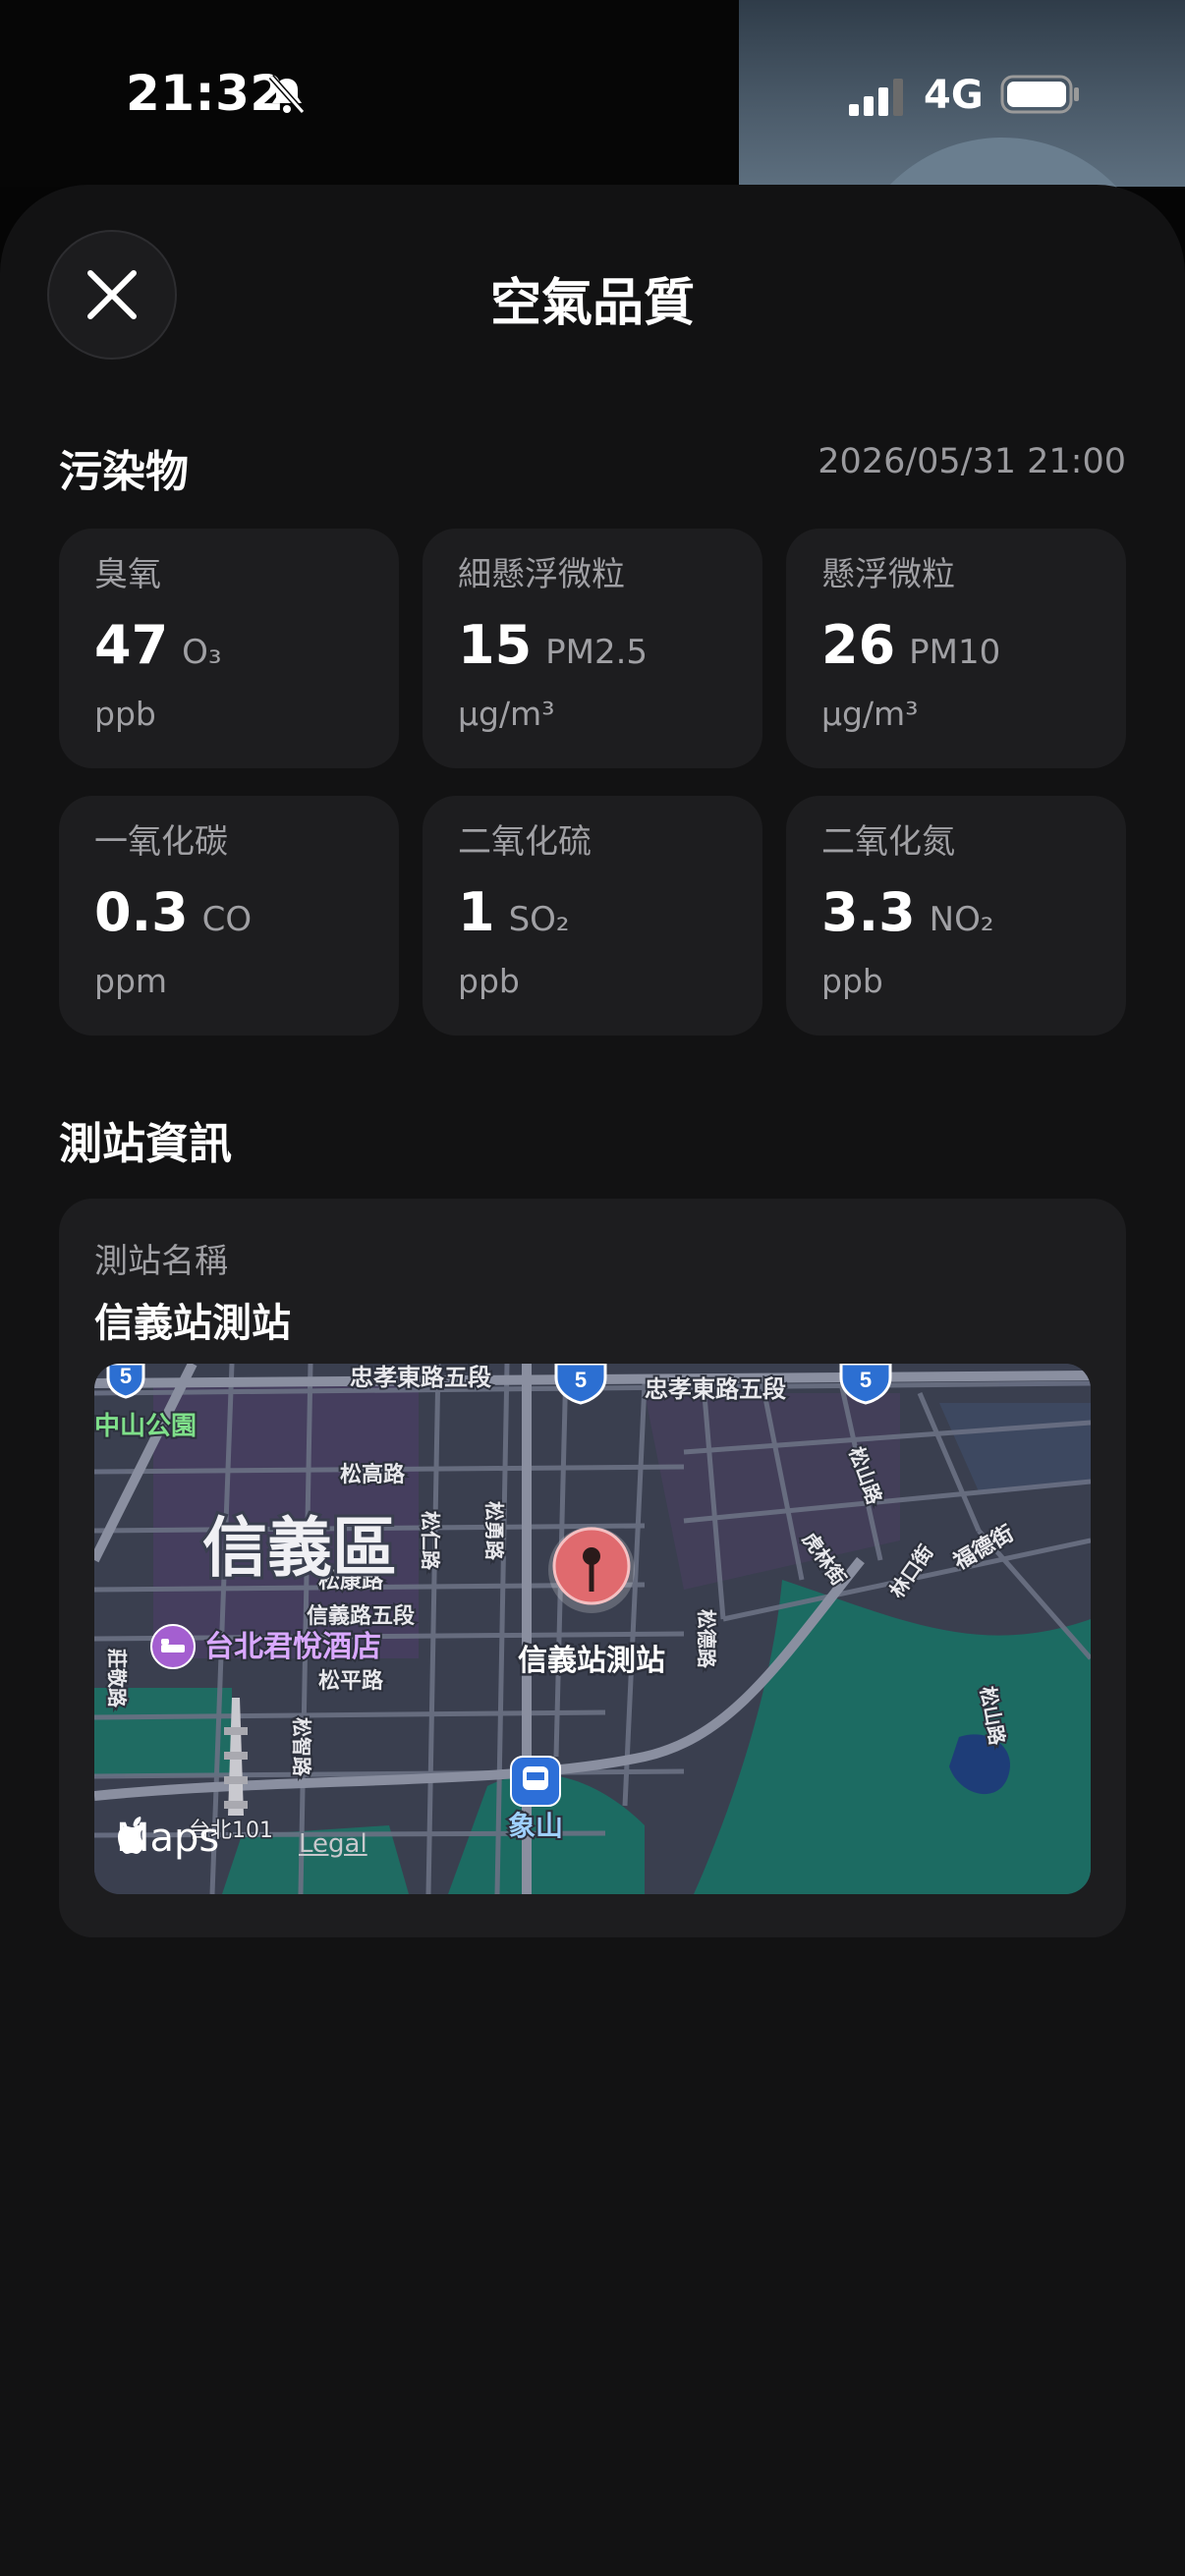  Describe the element at coordinates (202, 652) in the screenshot. I see `pollutant-formula: O₃` at that location.